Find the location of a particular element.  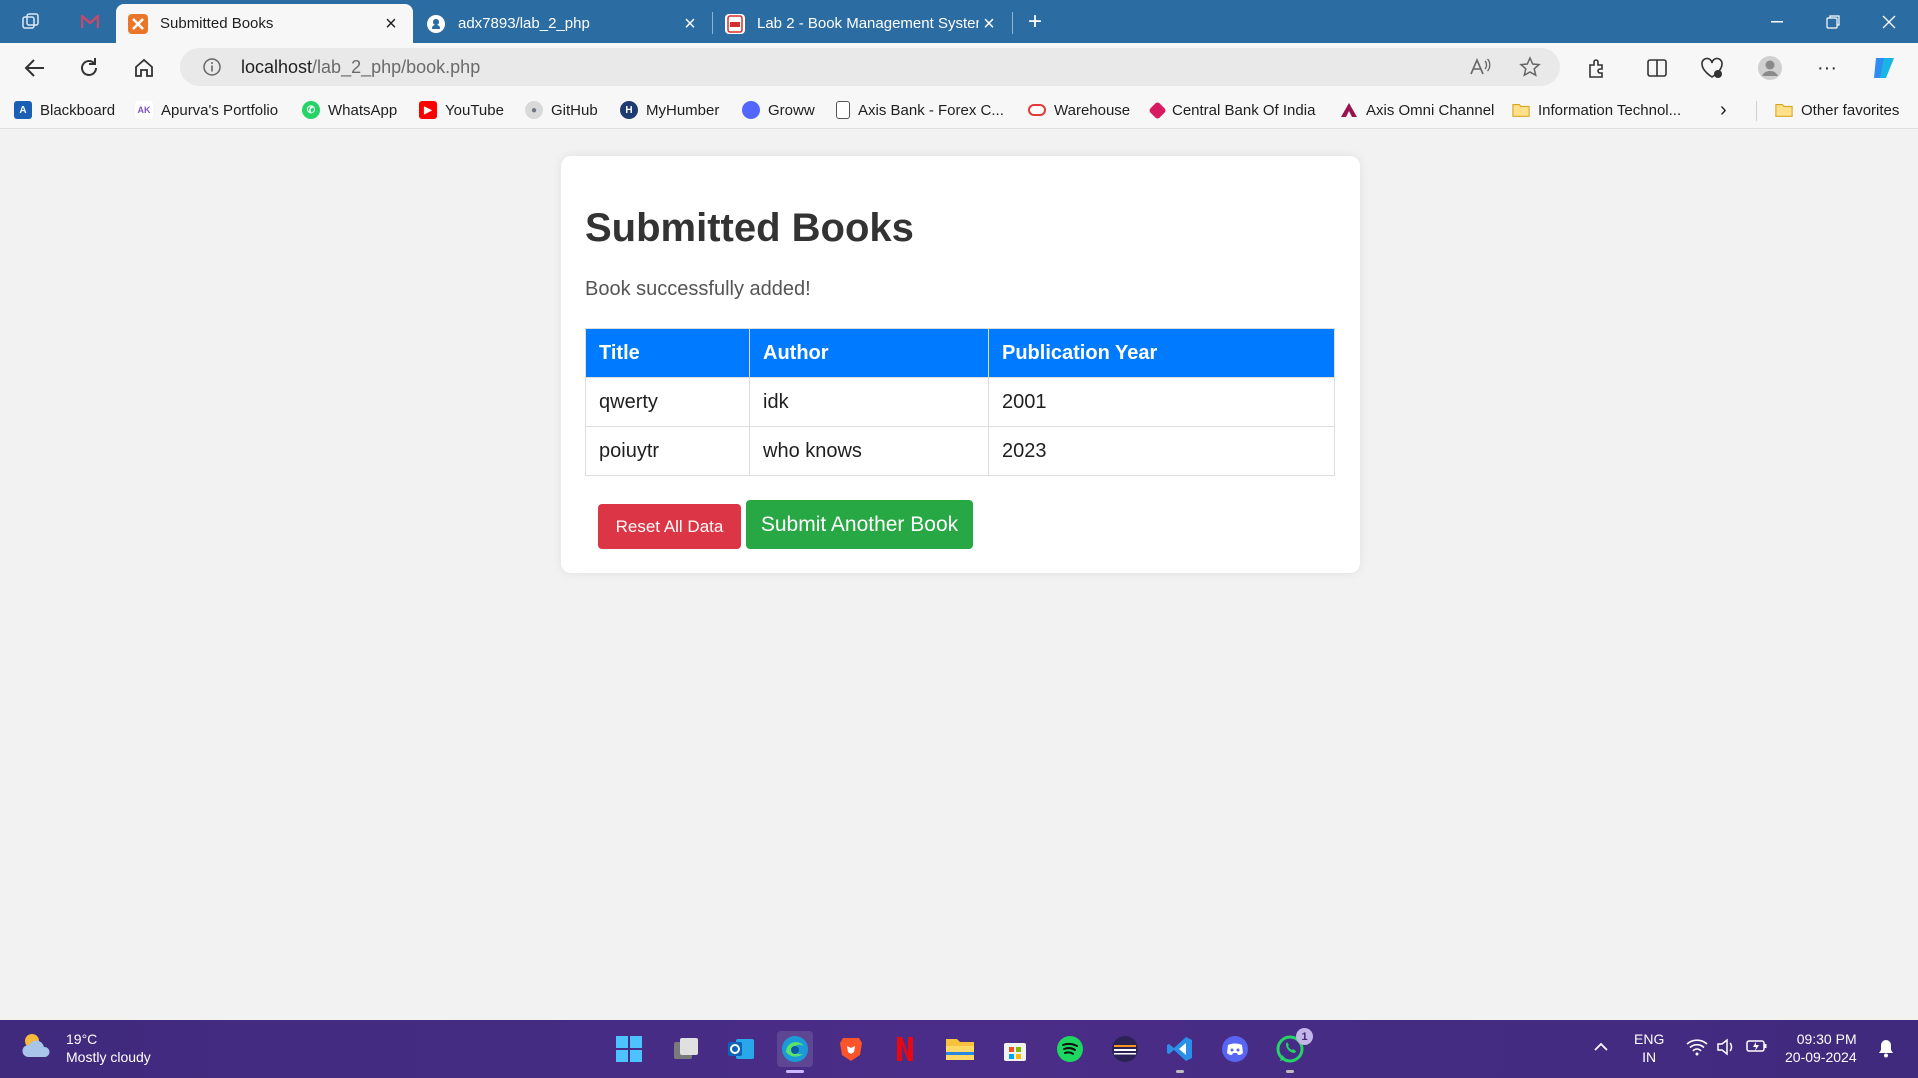

cell-year: 2023 is located at coordinates (1161, 451).